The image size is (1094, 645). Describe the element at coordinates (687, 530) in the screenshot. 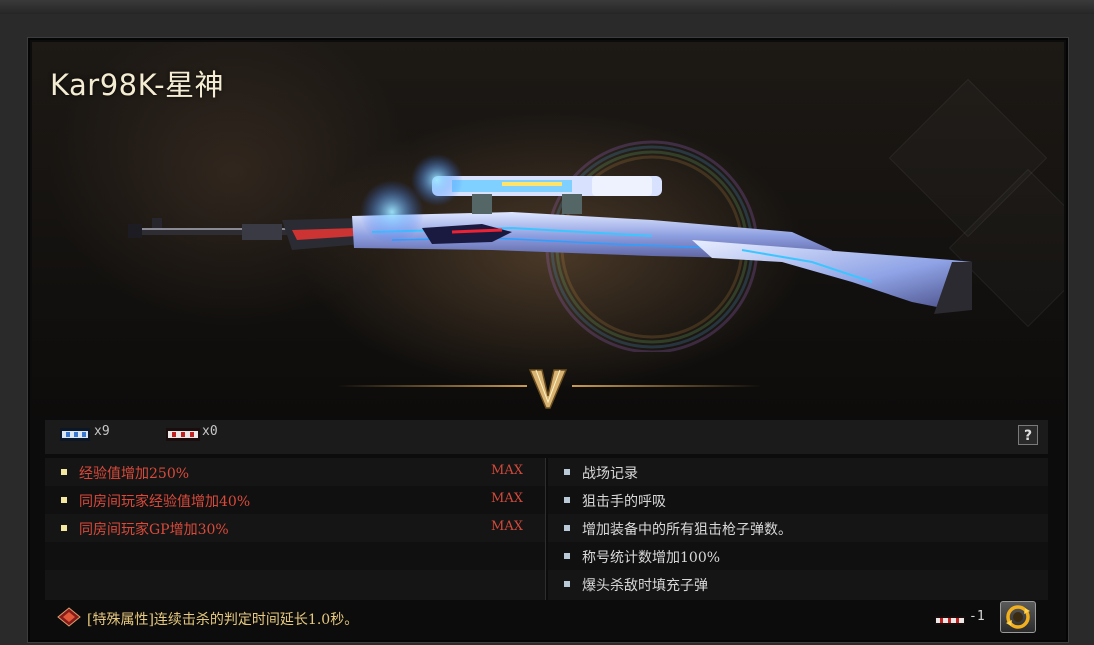

I see `attribute-text: 增加装备中的所有狙击枪子弹数。` at that location.